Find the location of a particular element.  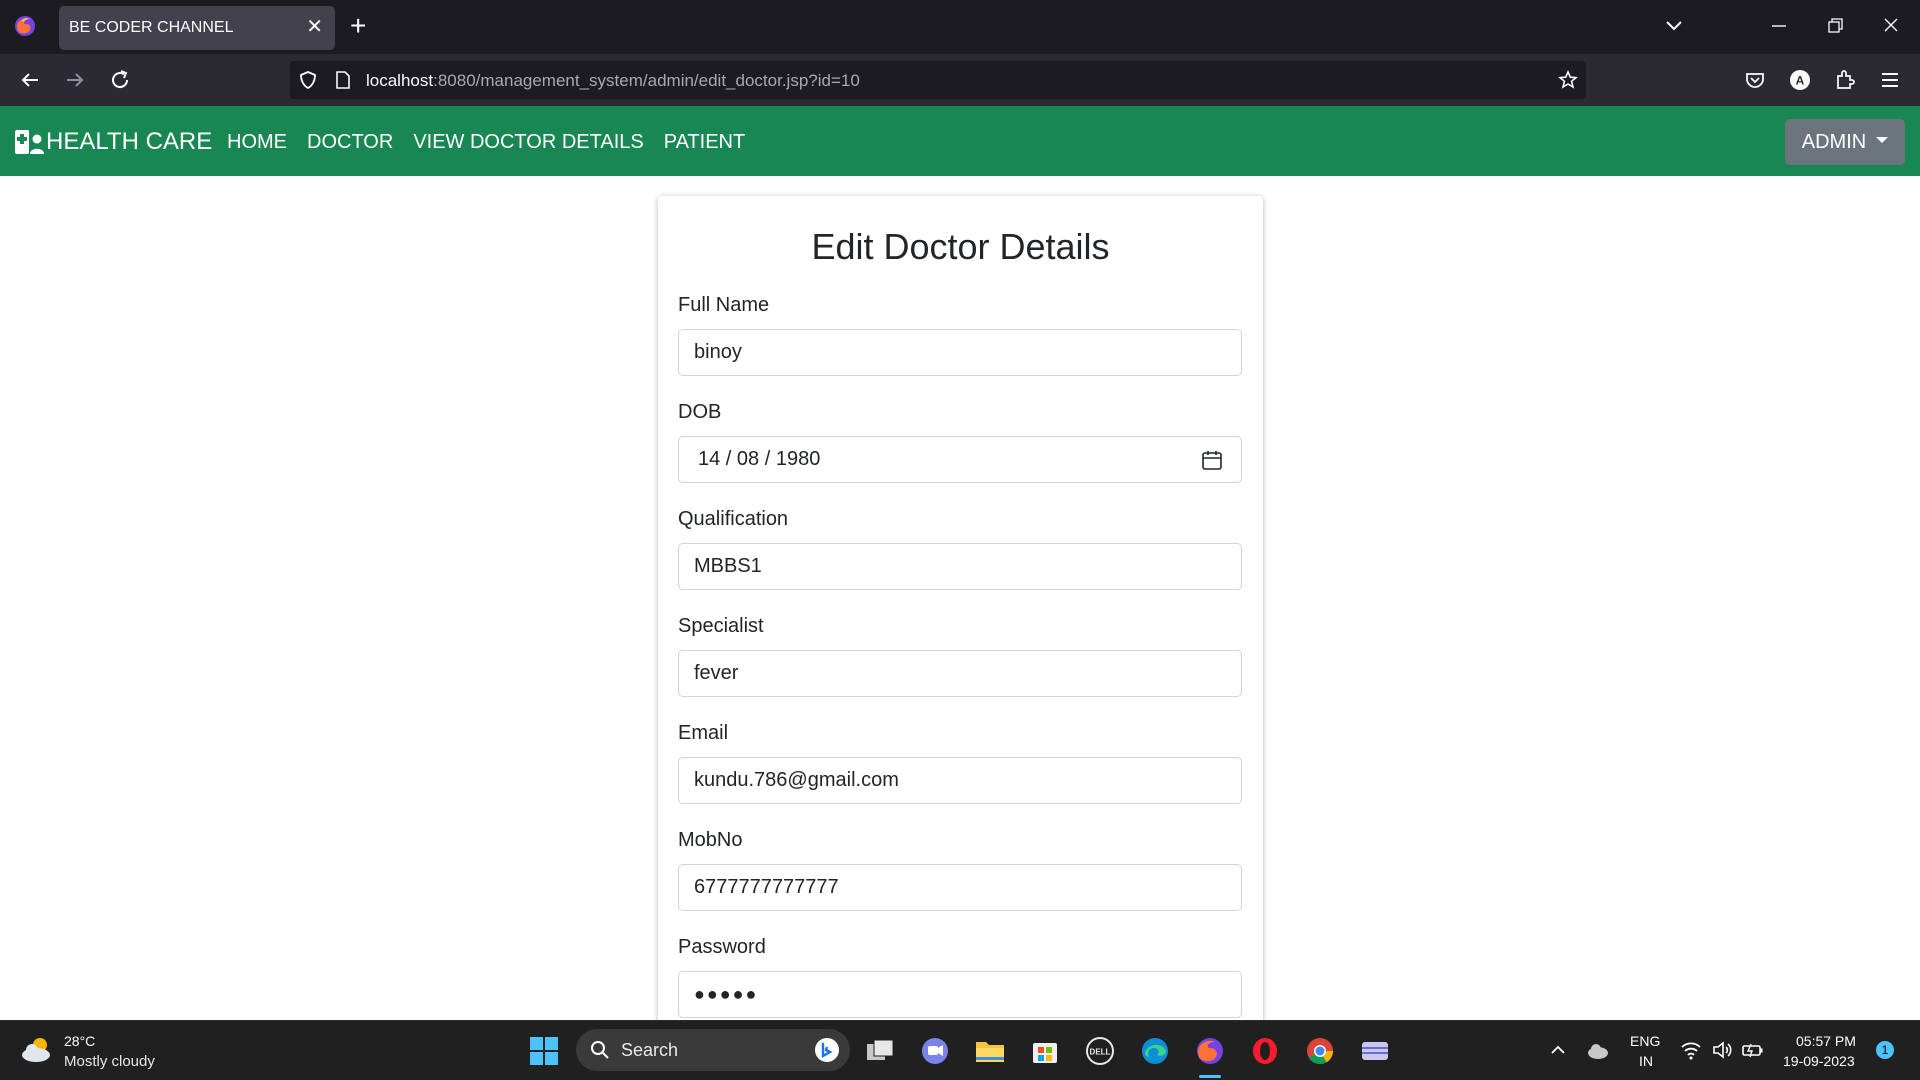

restore-icon is located at coordinates (1835, 25).